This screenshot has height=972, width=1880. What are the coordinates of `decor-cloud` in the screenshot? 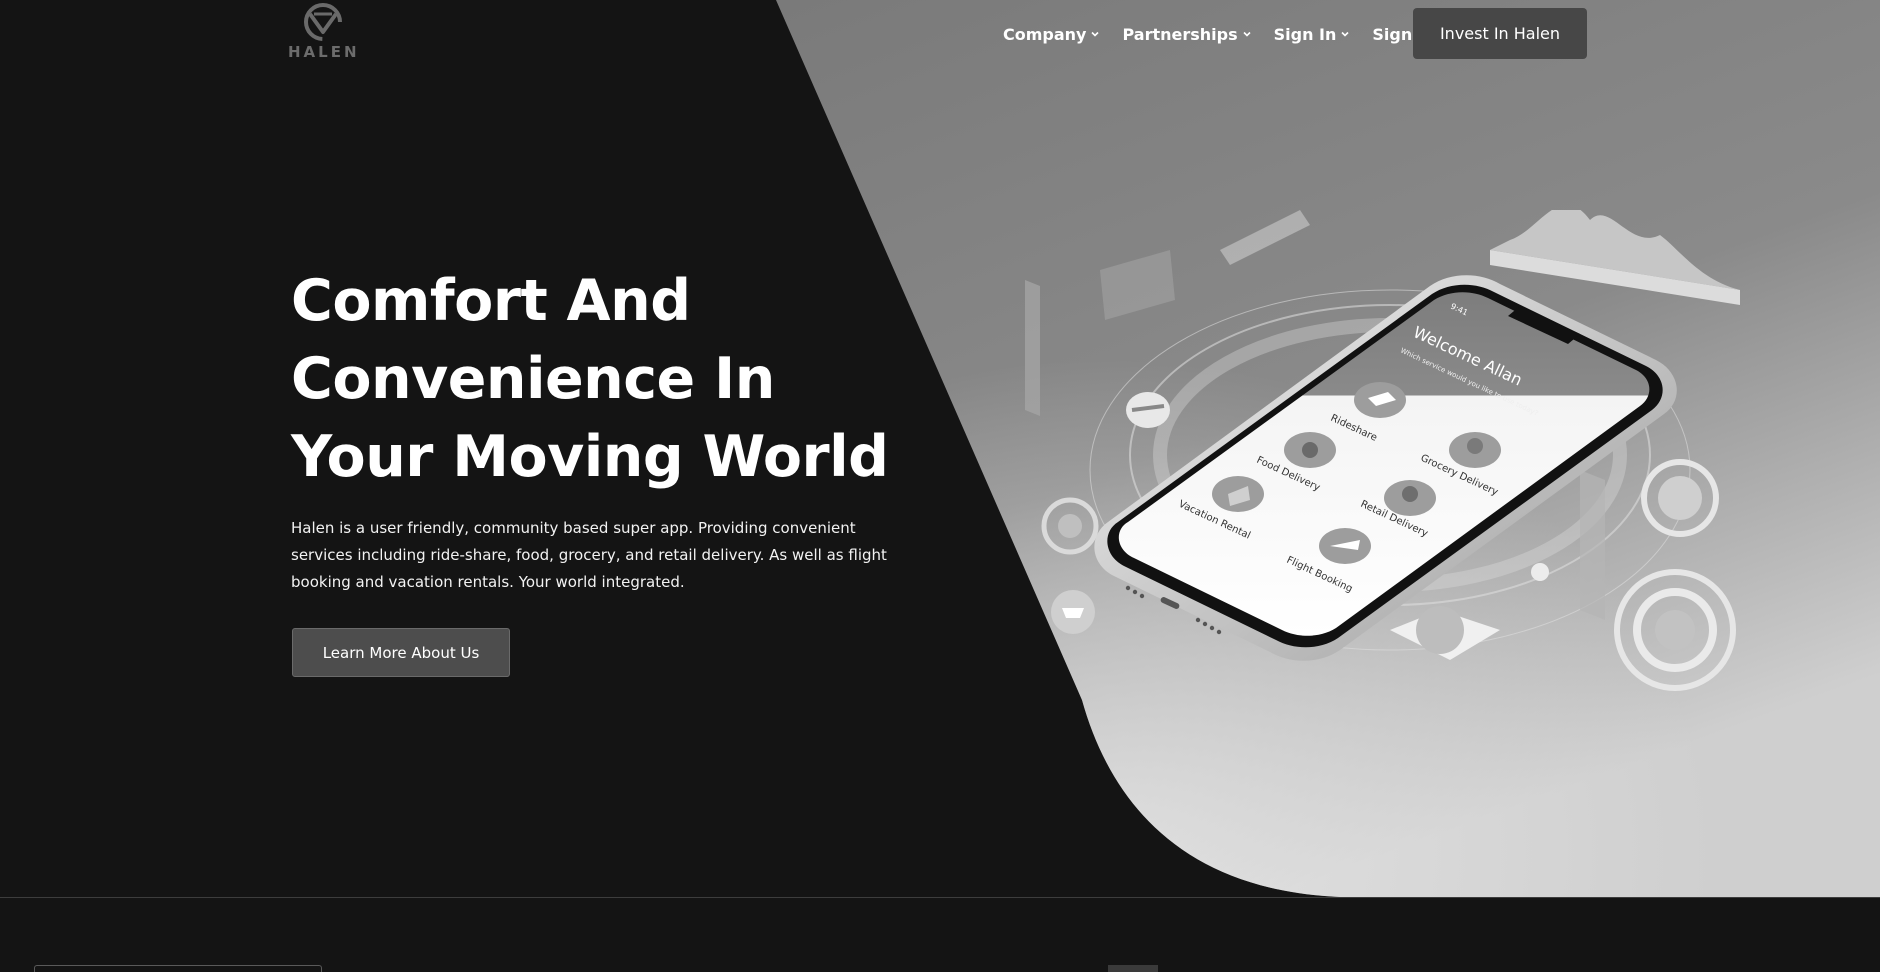 It's located at (1615, 257).